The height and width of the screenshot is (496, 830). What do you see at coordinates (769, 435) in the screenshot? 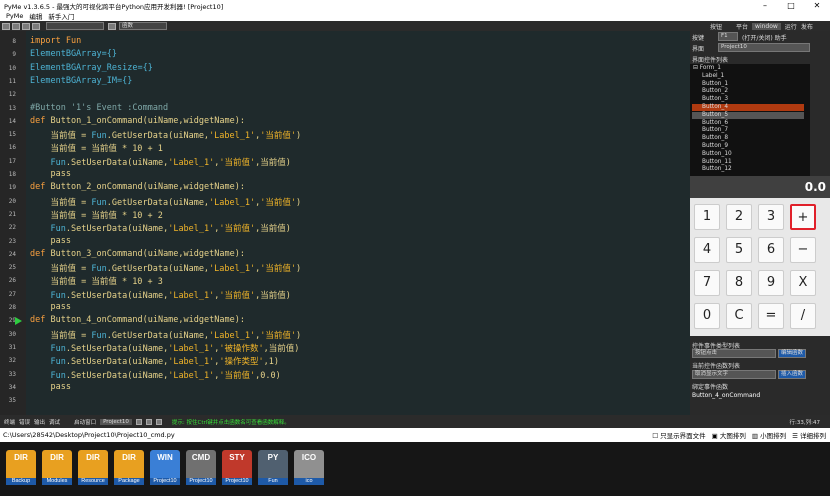
I see `option-small-icons: ▥ 小图排列` at bounding box center [769, 435].